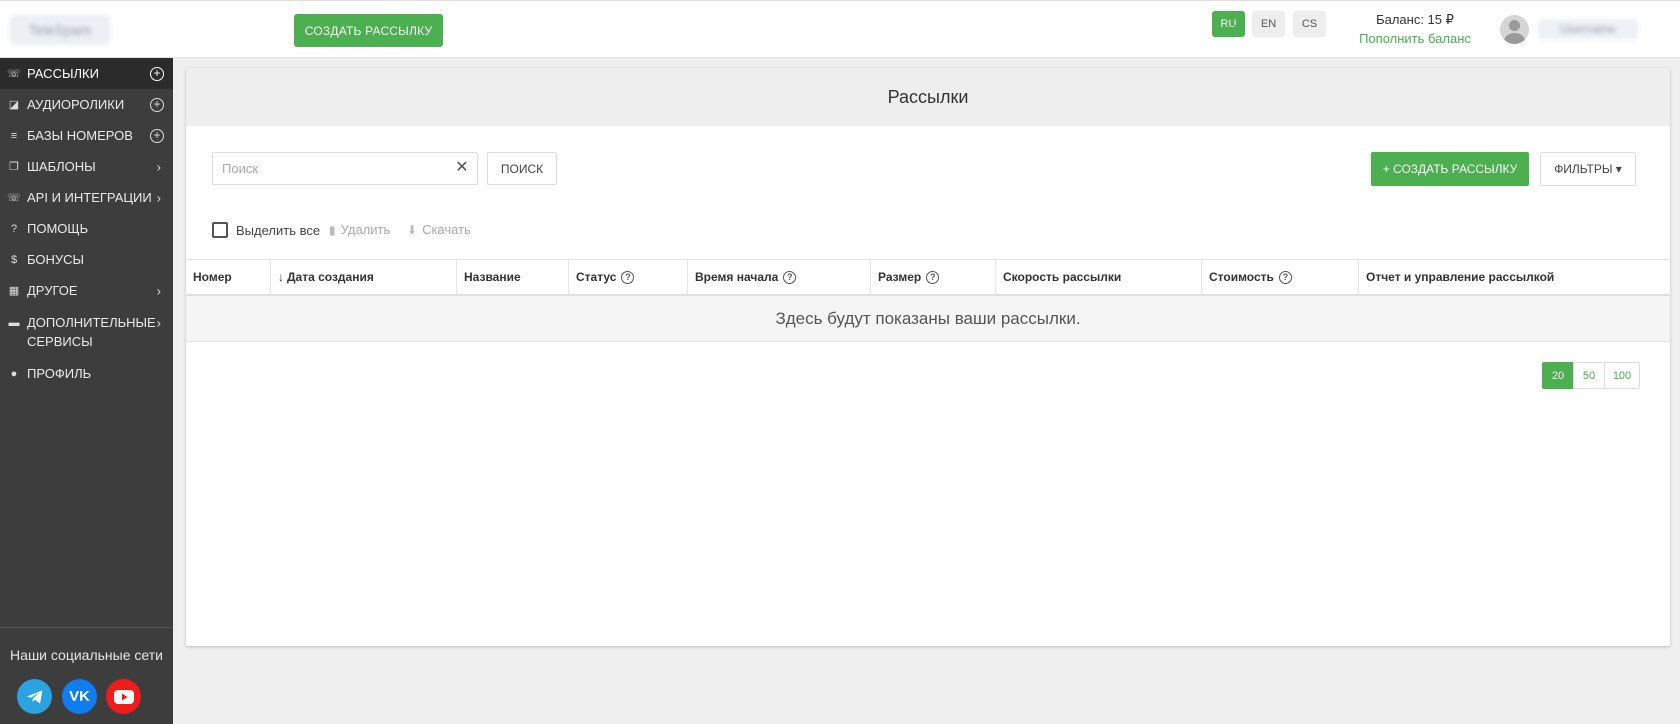  I want to click on download-label: Скачать, so click(446, 229).